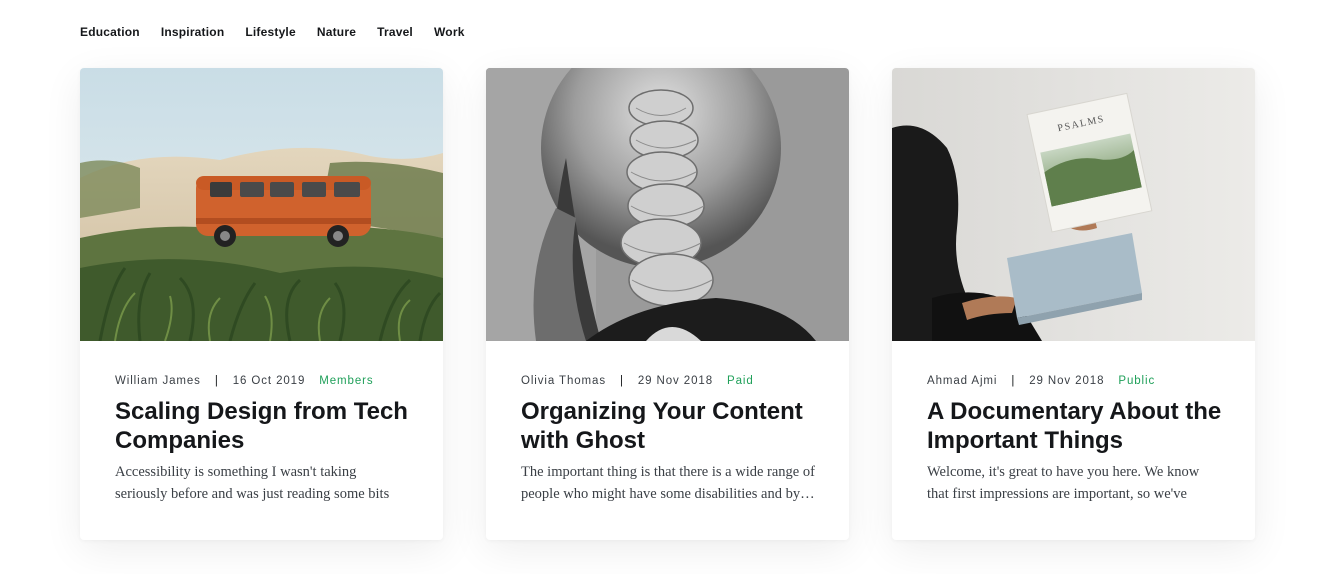 The width and height of the screenshot is (1336, 574). I want to click on post-meta: Olivia Thomas | 29 Nov 2018 Paid, so click(637, 381).